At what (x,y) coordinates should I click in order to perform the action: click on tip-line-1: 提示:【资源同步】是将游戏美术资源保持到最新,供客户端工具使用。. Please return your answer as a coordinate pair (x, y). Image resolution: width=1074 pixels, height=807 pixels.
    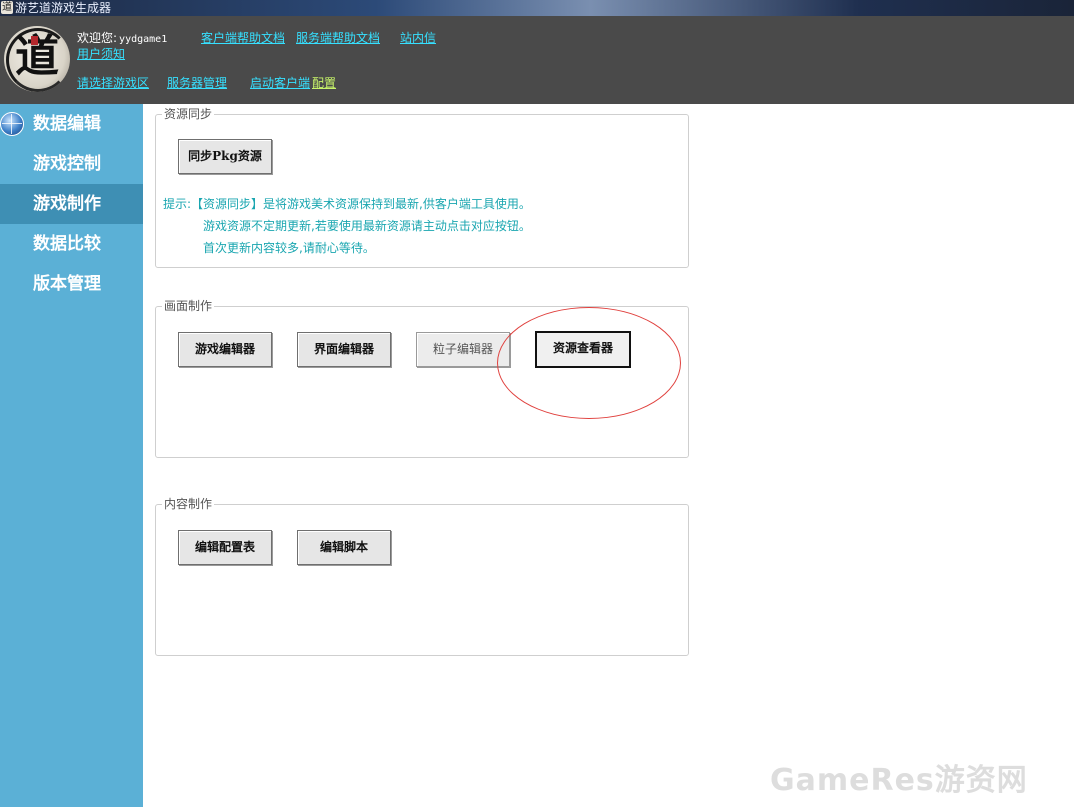
    Looking at the image, I should click on (347, 204).